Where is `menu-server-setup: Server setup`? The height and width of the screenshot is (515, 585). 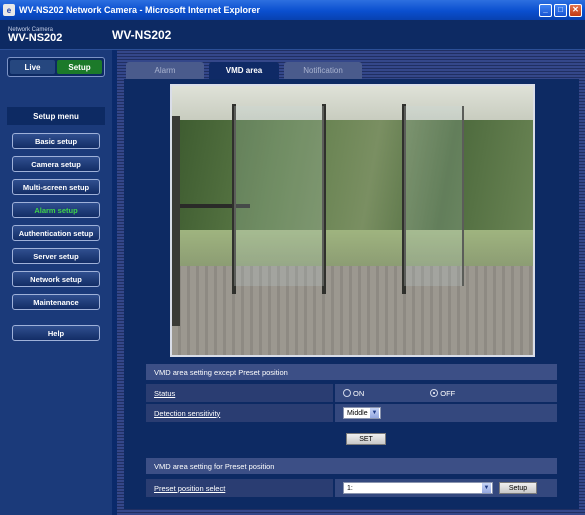 menu-server-setup: Server setup is located at coordinates (56, 256).